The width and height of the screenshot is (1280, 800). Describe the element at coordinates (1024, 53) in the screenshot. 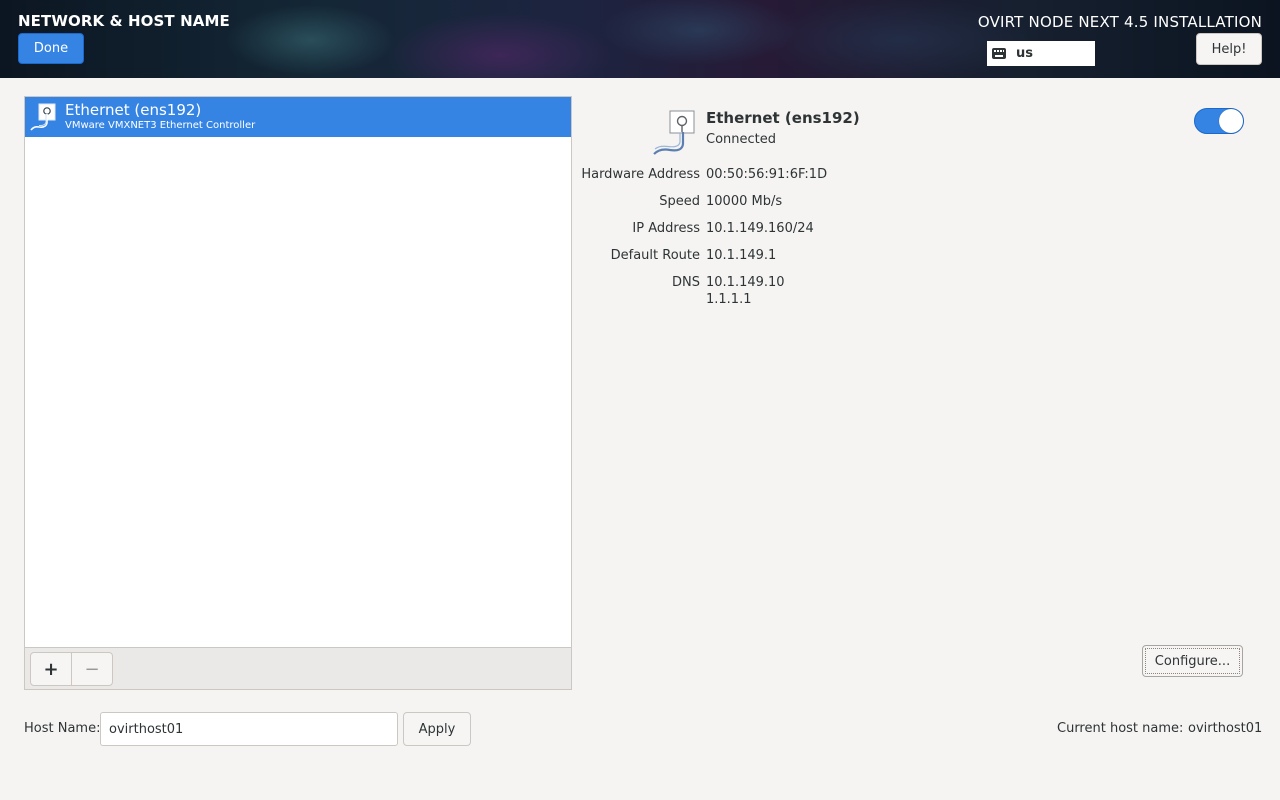

I see `keyboard-layout-label: us` at that location.